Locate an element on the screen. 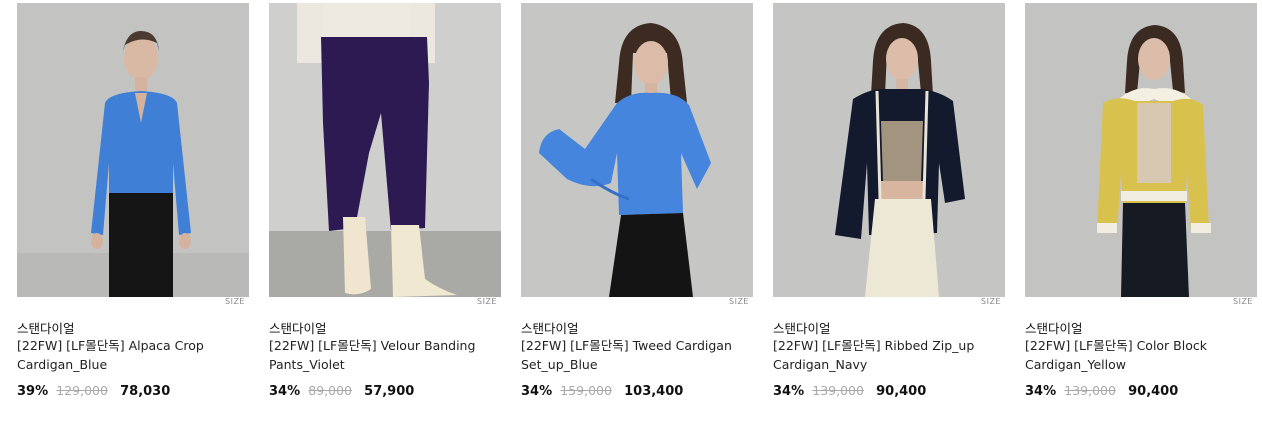 The height and width of the screenshot is (437, 1262). price-row: 34% 89,000 57,900 is located at coordinates (341, 391).